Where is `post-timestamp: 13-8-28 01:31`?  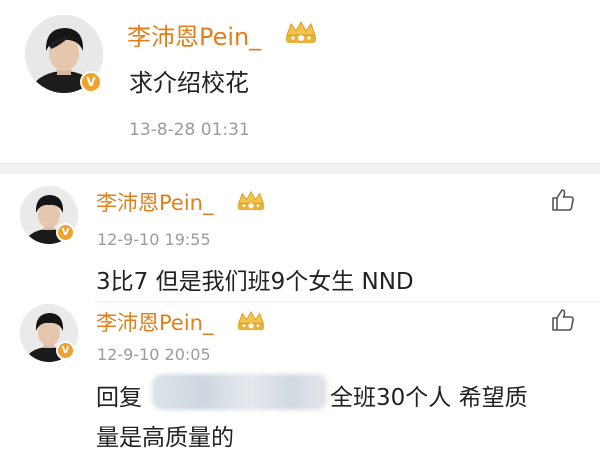
post-timestamp: 13-8-28 01:31 is located at coordinates (189, 130).